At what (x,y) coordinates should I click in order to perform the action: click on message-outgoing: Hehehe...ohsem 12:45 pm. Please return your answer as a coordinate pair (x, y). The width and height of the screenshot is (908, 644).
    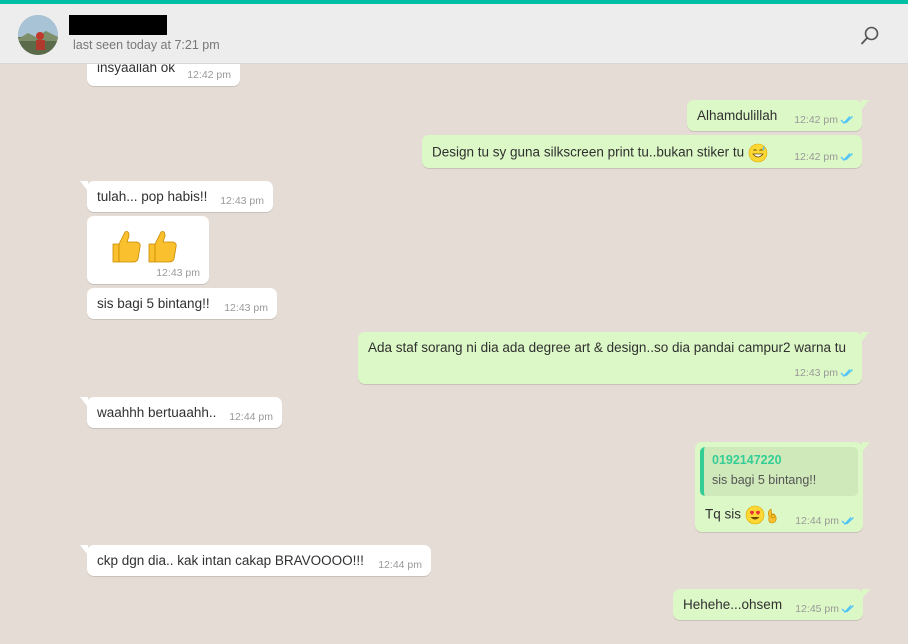
    Looking at the image, I should click on (771, 604).